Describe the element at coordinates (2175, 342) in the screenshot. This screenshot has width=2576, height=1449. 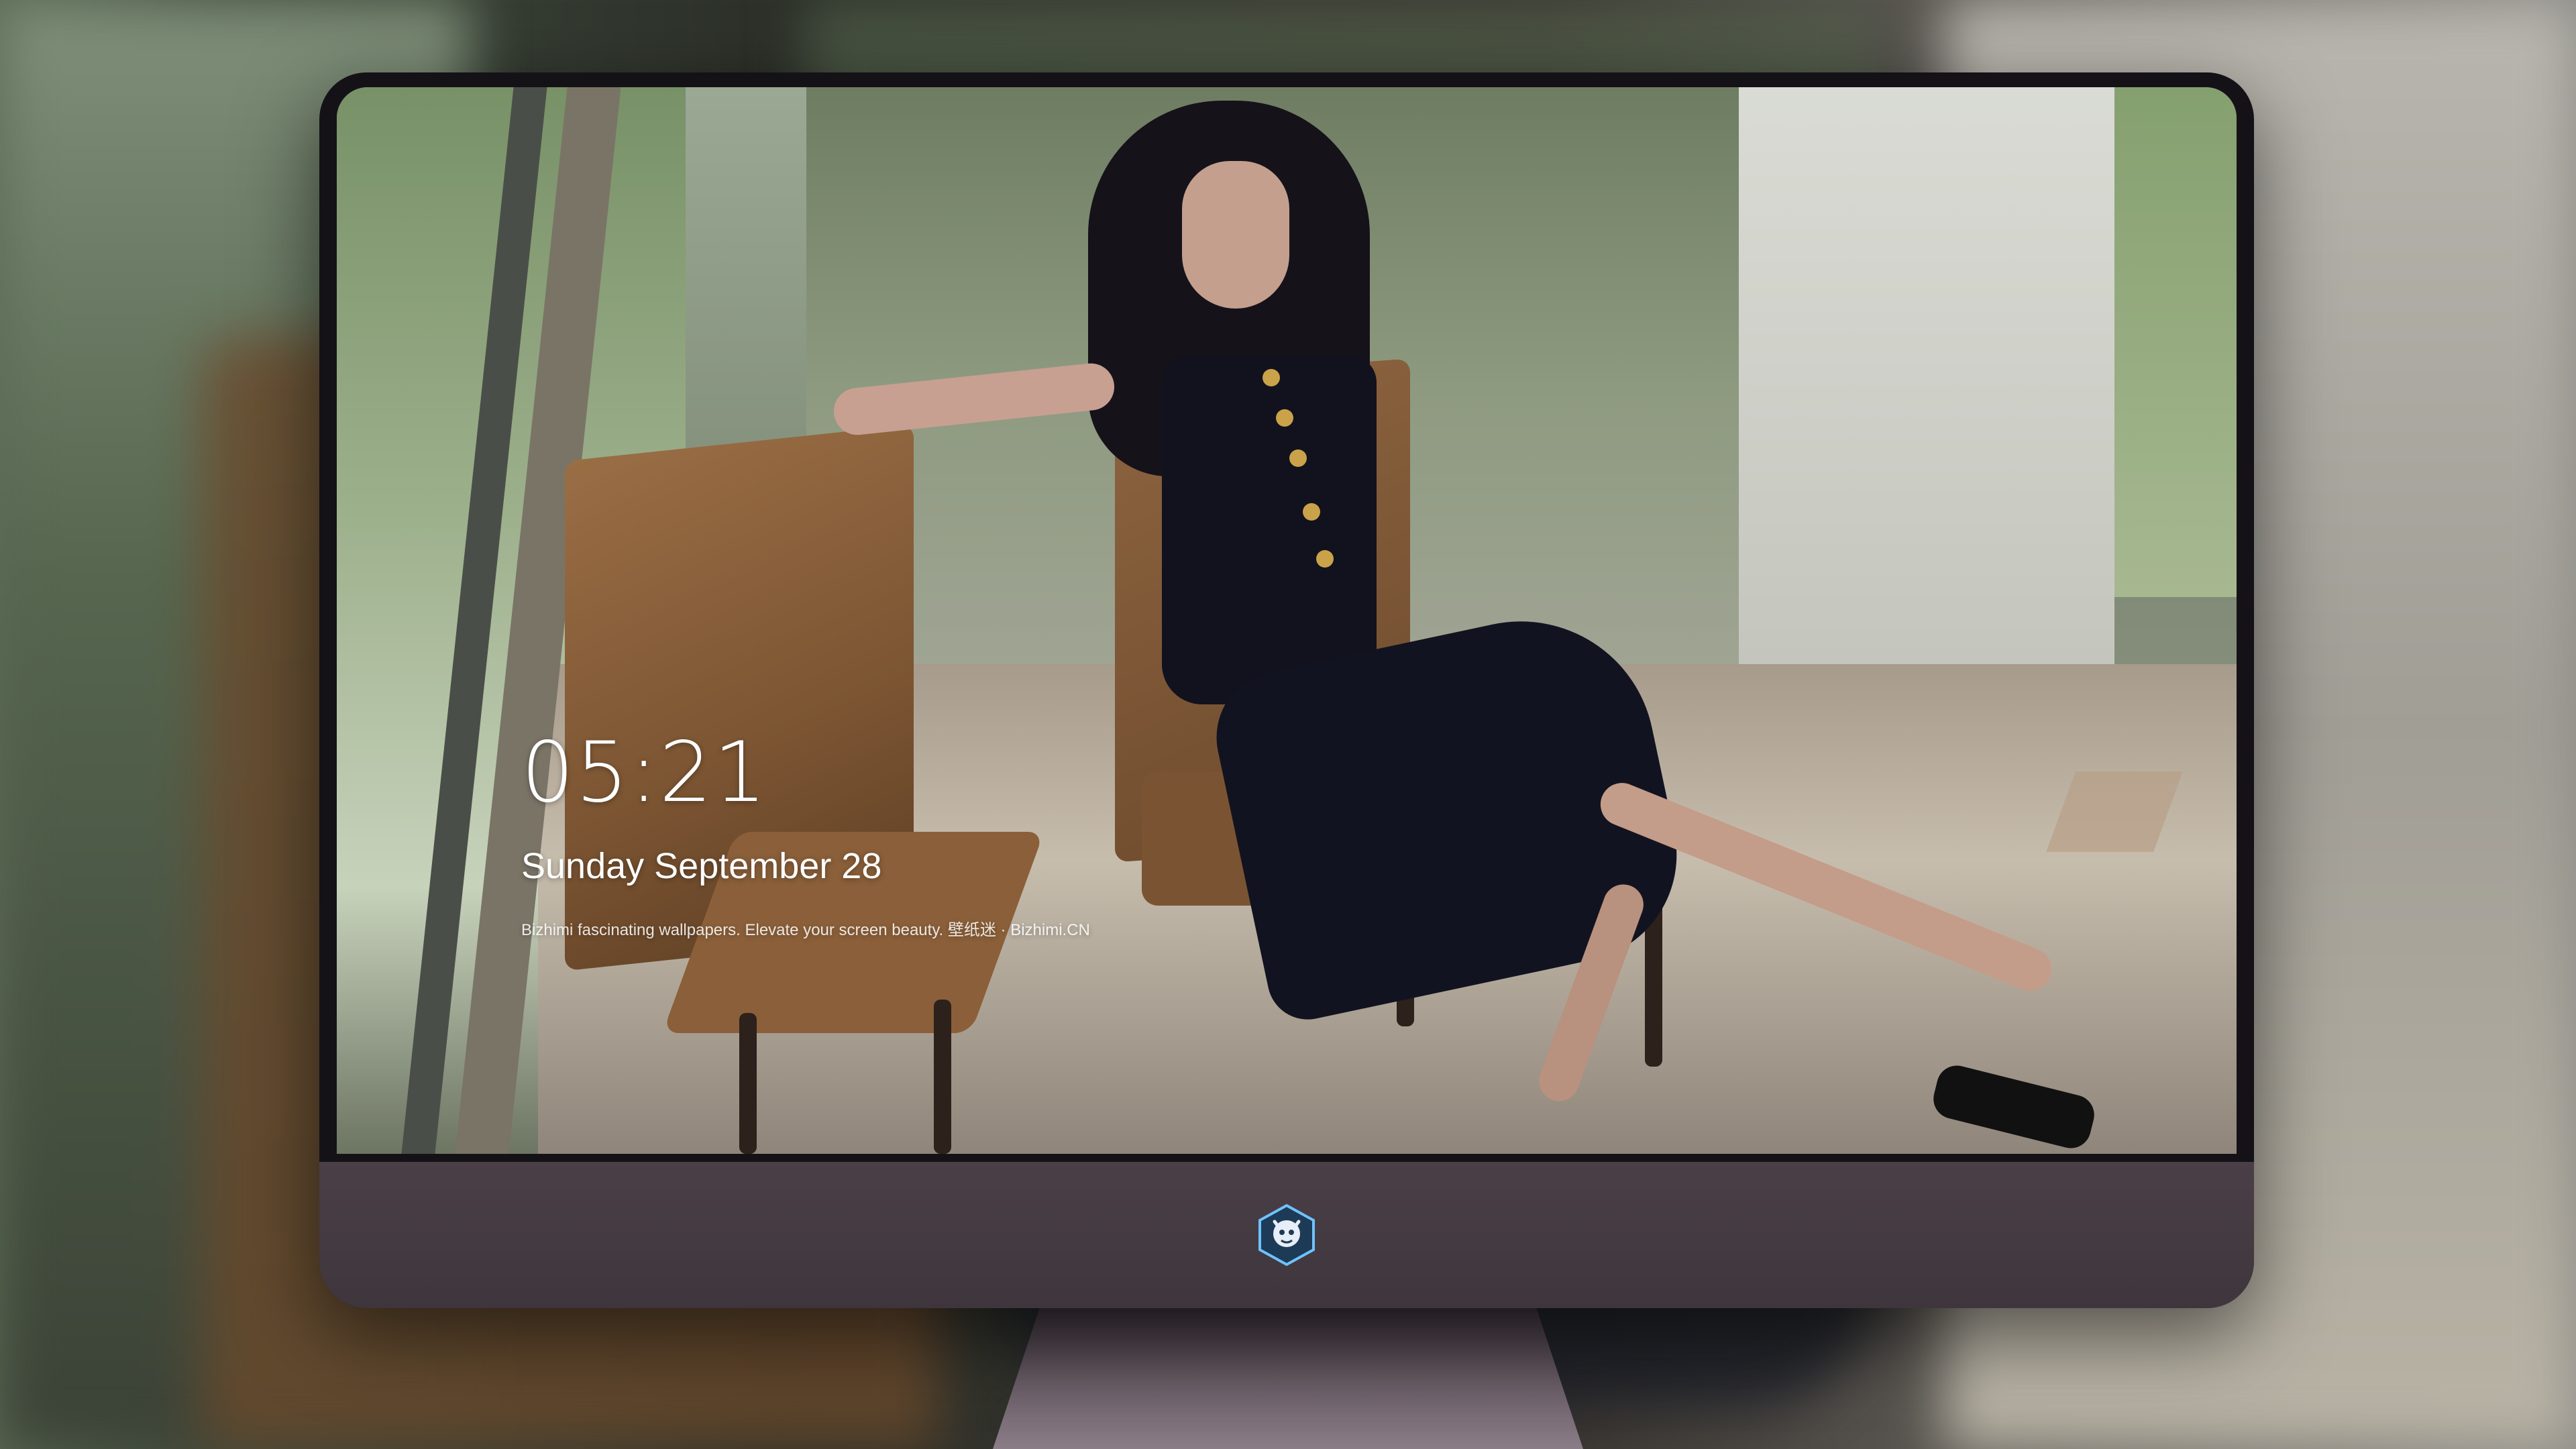
I see `wallpaper-right-window` at that location.